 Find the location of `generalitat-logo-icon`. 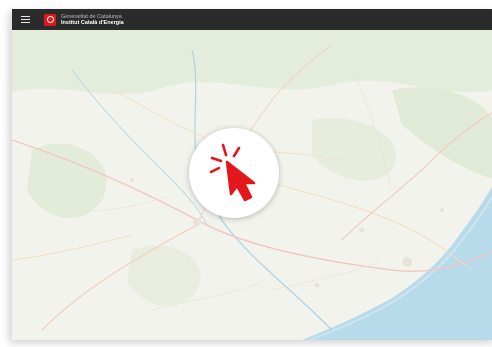

generalitat-logo-icon is located at coordinates (50, 19).